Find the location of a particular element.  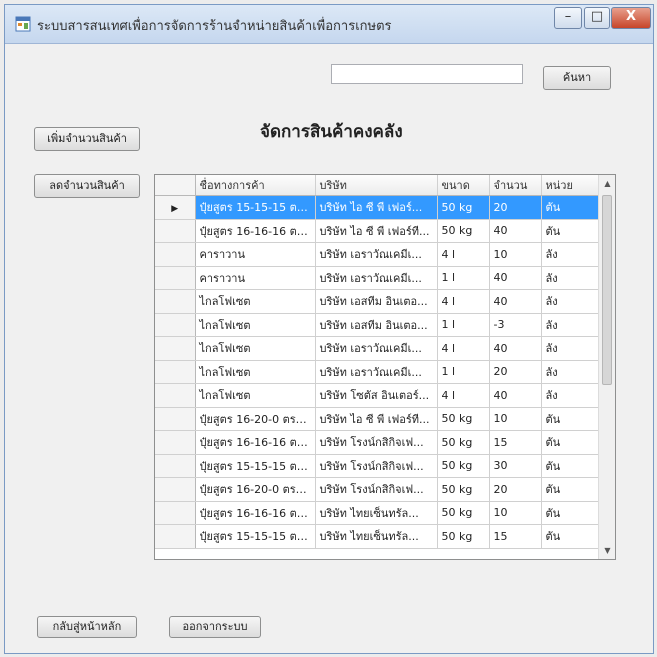

table-row: ไกลโฟเซต บริษัท เอราวัณเคมีเ... 4 l 40 ลัง is located at coordinates (377, 348).